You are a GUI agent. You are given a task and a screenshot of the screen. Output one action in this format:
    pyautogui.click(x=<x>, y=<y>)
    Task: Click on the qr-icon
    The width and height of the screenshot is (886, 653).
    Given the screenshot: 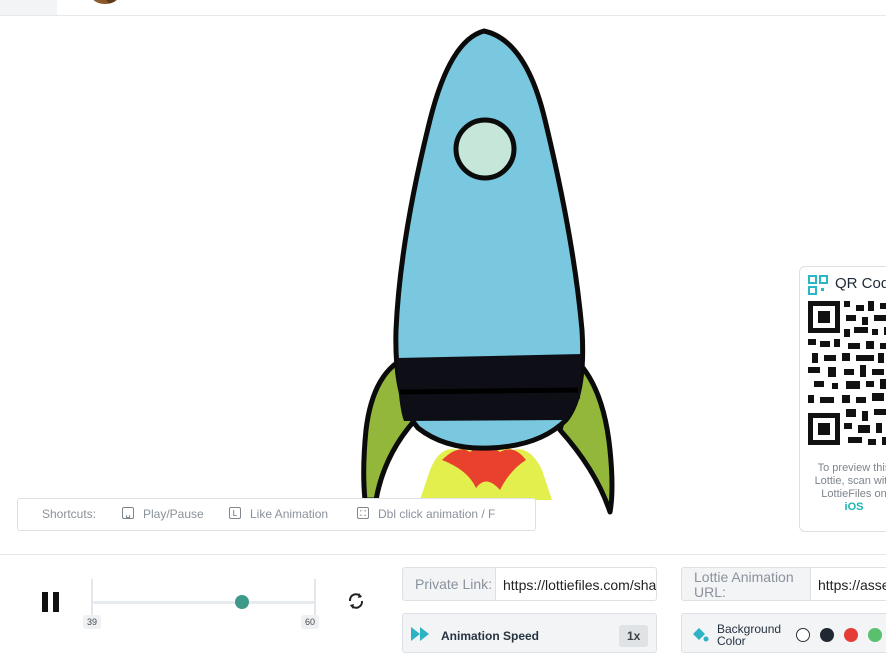 What is the action you would take?
    pyautogui.click(x=818, y=285)
    